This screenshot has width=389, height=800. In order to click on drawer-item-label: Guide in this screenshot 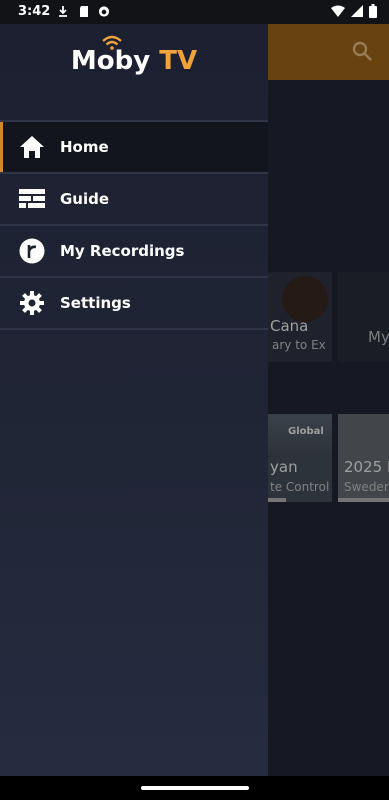, I will do `click(85, 199)`.